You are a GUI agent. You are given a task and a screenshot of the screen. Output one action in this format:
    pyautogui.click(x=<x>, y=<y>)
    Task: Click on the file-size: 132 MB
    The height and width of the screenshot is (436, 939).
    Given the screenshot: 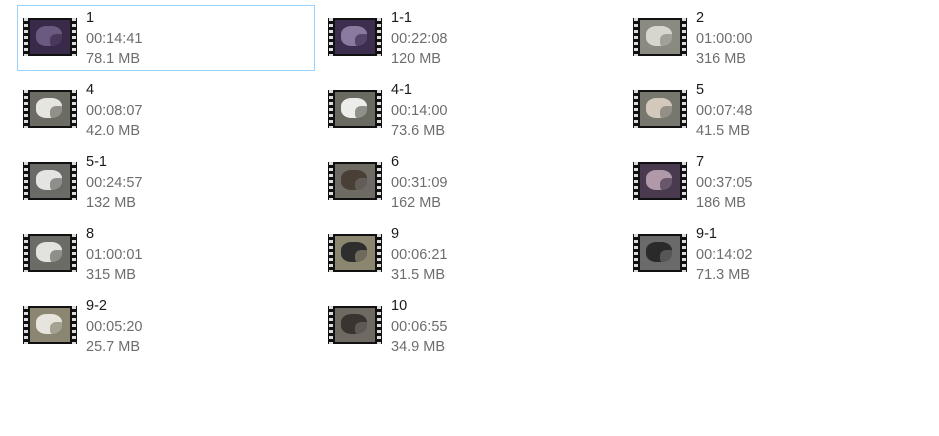 What is the action you would take?
    pyautogui.click(x=111, y=203)
    